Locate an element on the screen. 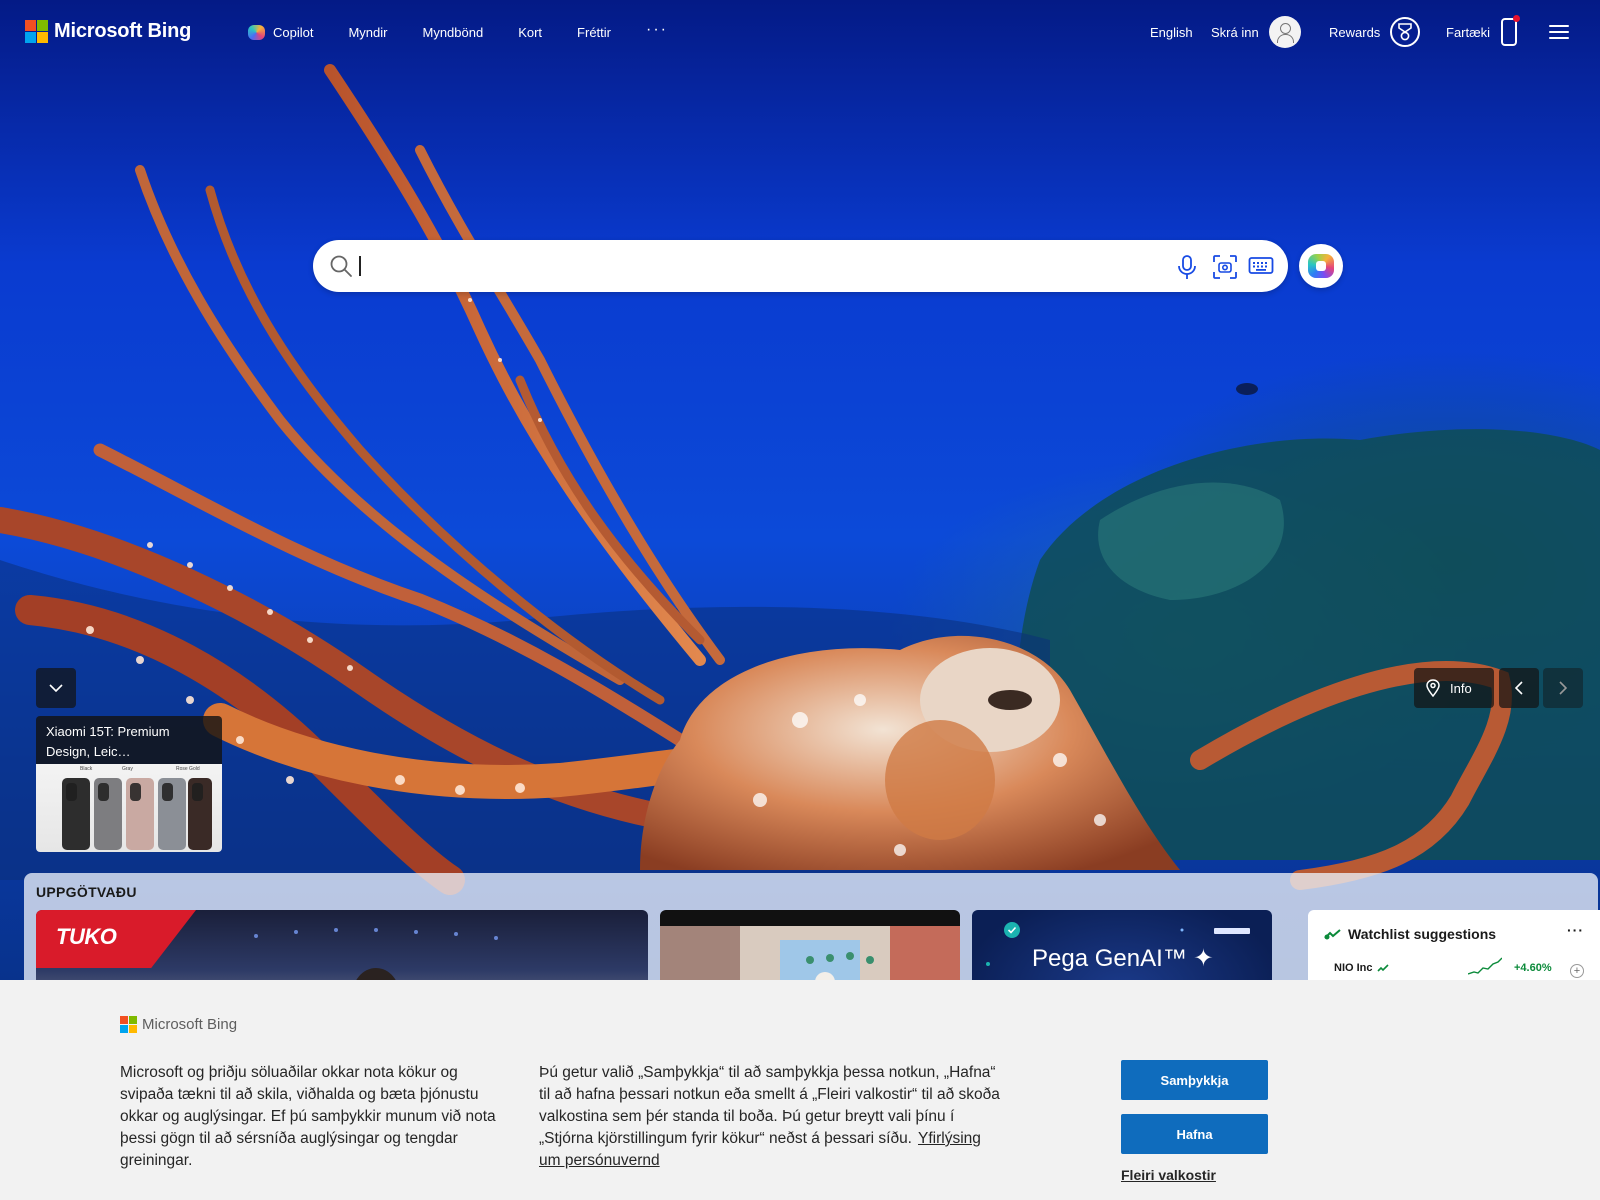 Image resolution: width=1600 pixels, height=1200 pixels. signin-button: Skrá inn is located at coordinates (1256, 32).